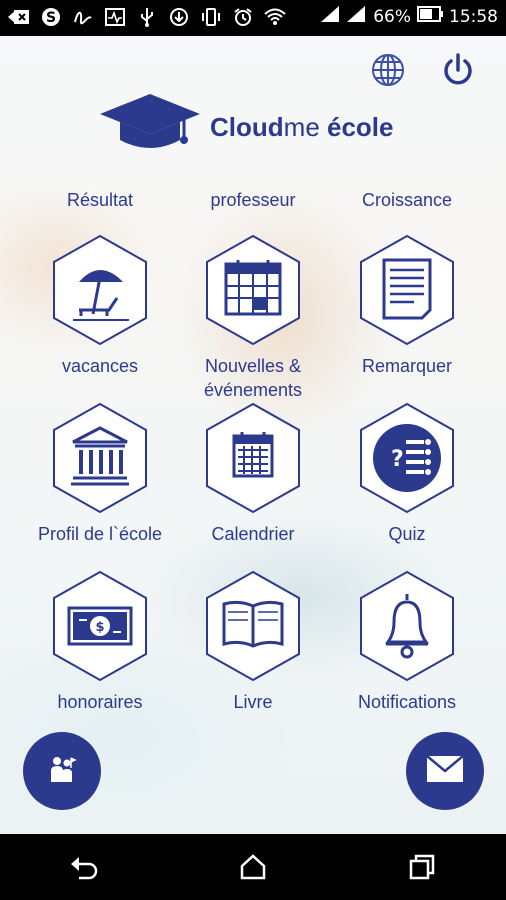 The image size is (506, 900). Describe the element at coordinates (407, 366) in the screenshot. I see `tile-label: Remarquer` at that location.